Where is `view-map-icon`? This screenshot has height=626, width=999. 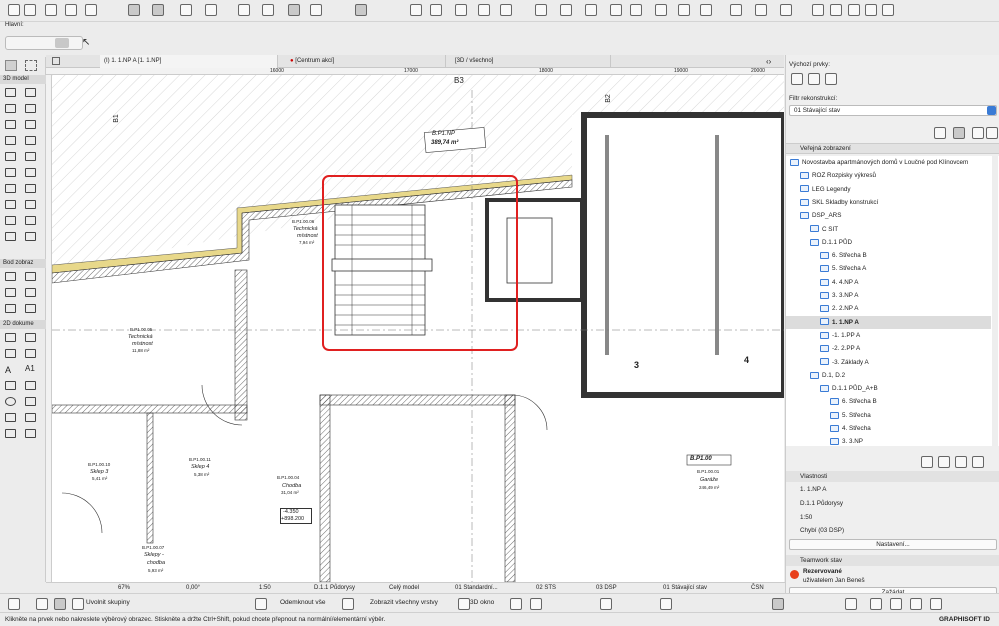 view-map-icon is located at coordinates (940, 133).